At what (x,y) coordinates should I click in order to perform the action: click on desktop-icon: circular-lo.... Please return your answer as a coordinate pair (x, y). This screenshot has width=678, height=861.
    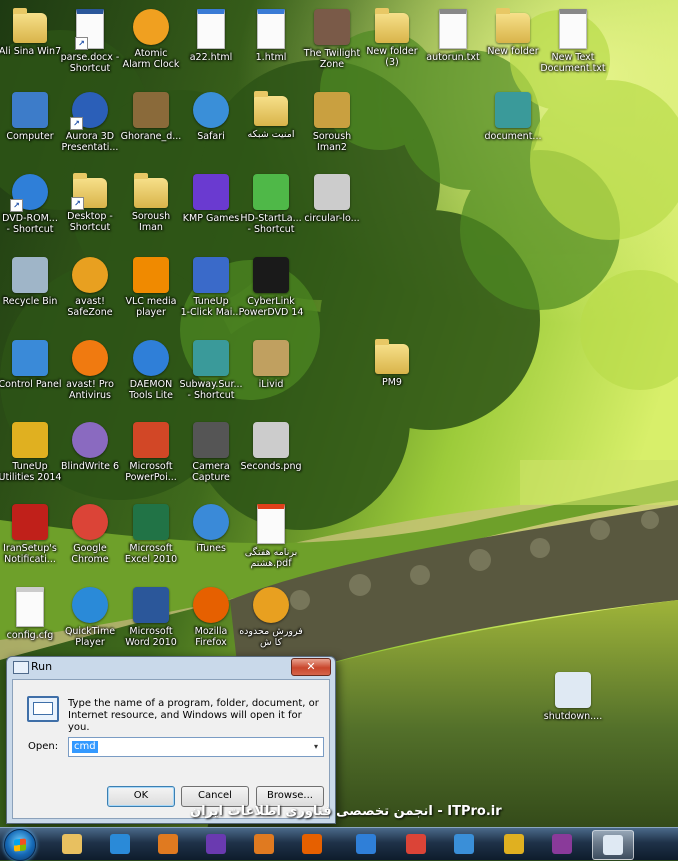
    Looking at the image, I should click on (332, 209).